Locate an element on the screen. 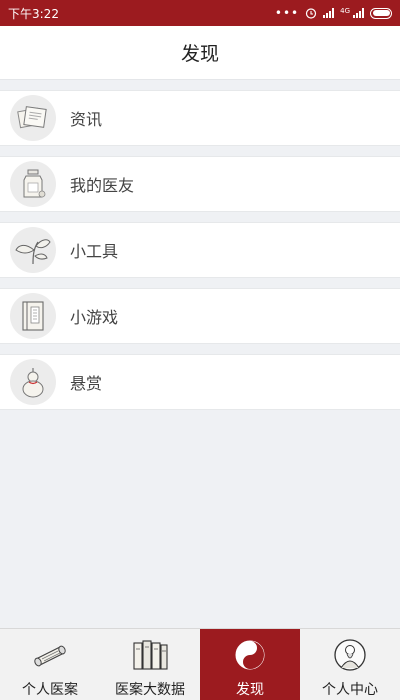  herb-leaf-icon is located at coordinates (33, 250).